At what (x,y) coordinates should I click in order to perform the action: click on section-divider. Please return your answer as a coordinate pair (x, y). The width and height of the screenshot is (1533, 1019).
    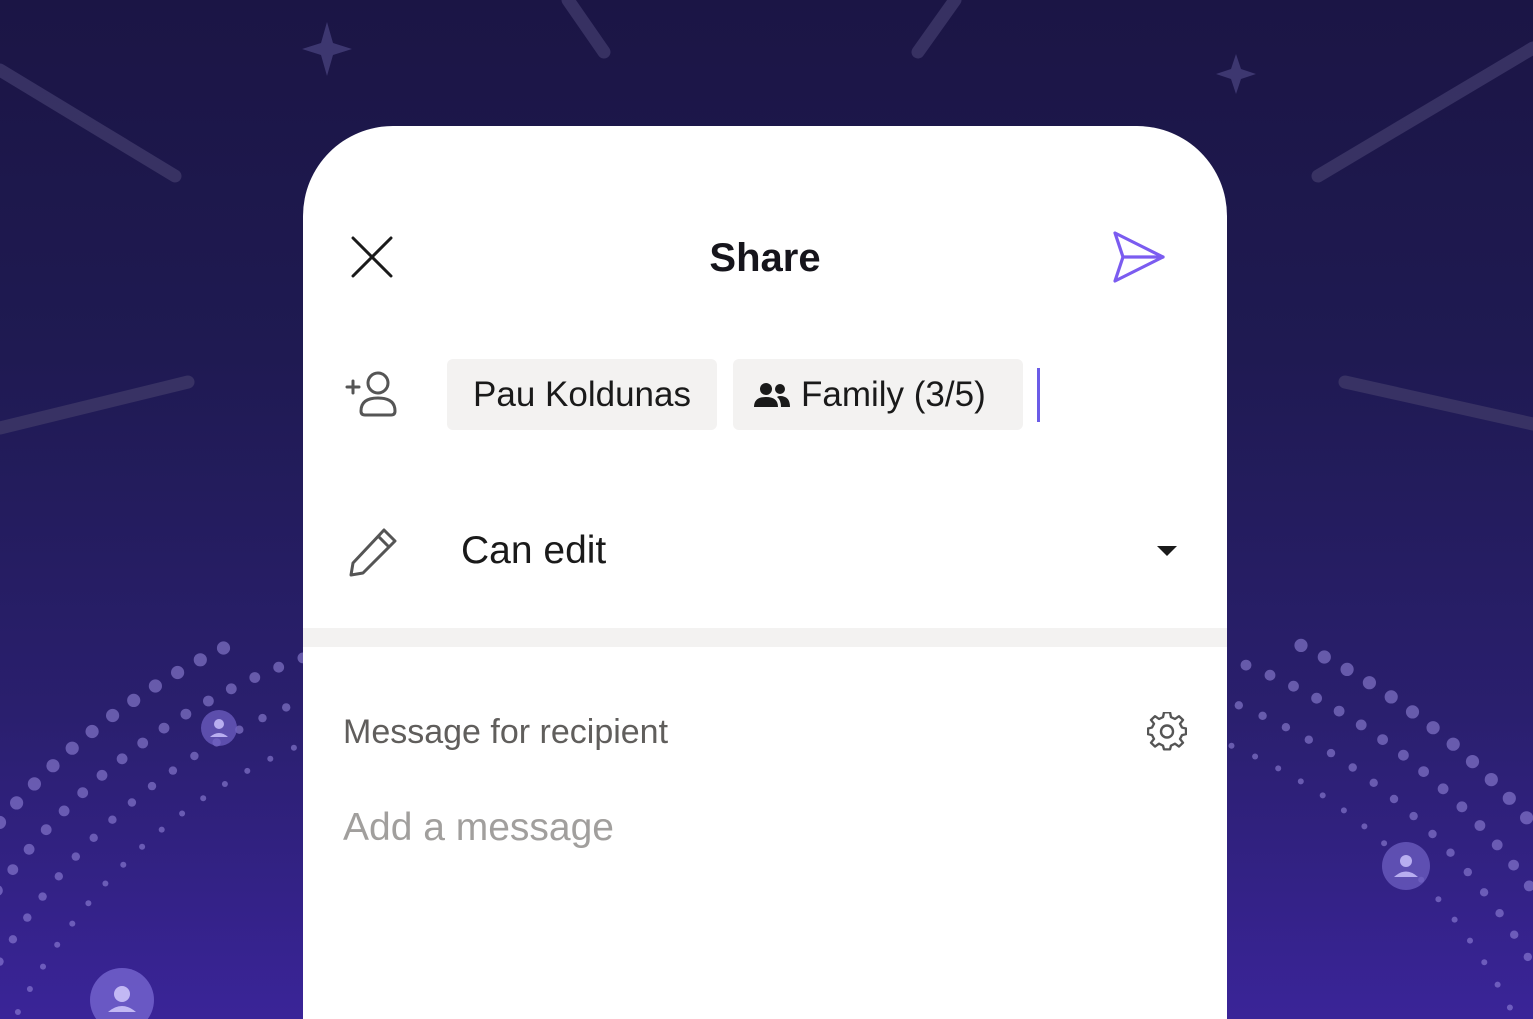
    Looking at the image, I should click on (765, 637).